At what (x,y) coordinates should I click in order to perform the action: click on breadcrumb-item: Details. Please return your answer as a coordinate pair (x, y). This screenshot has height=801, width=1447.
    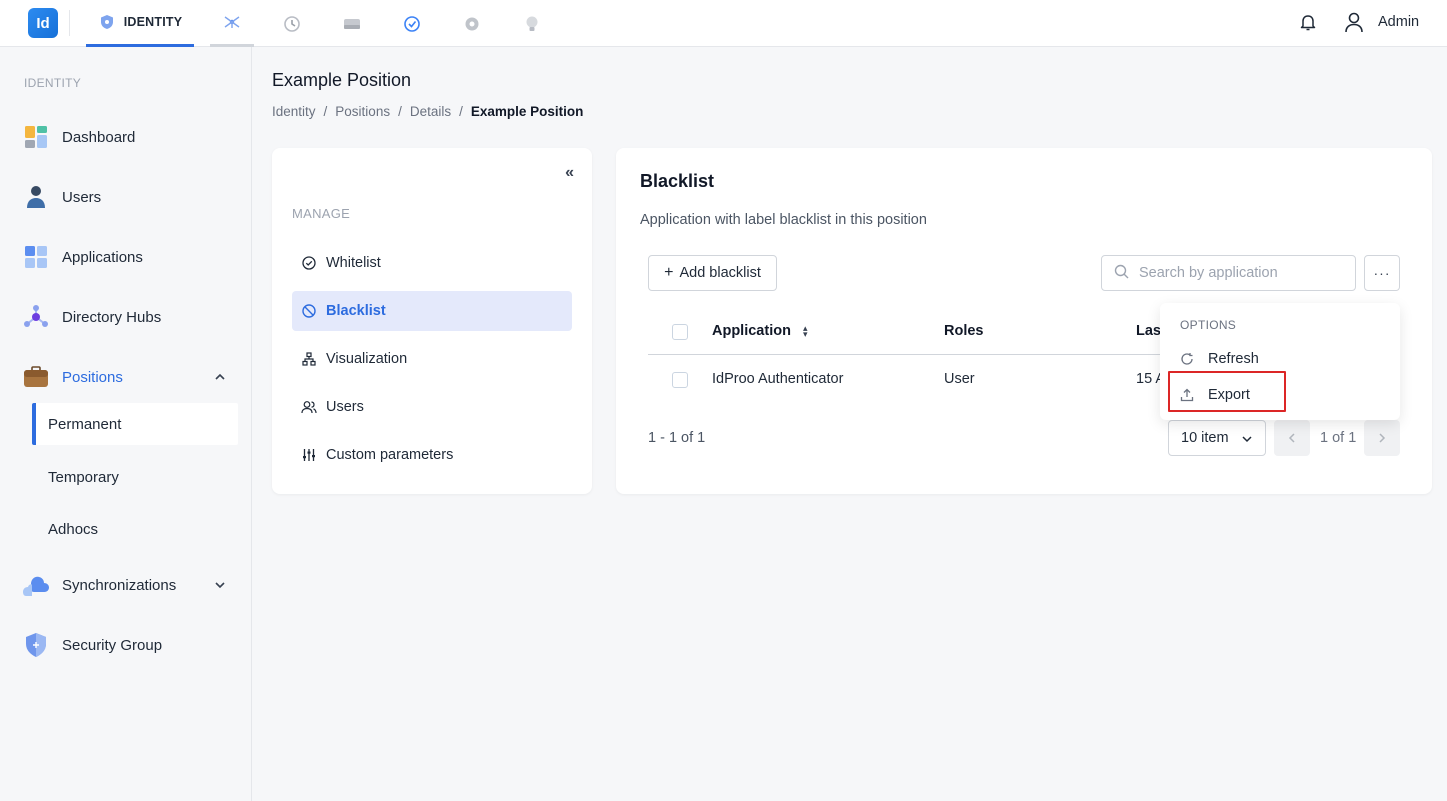
    Looking at the image, I should click on (430, 111).